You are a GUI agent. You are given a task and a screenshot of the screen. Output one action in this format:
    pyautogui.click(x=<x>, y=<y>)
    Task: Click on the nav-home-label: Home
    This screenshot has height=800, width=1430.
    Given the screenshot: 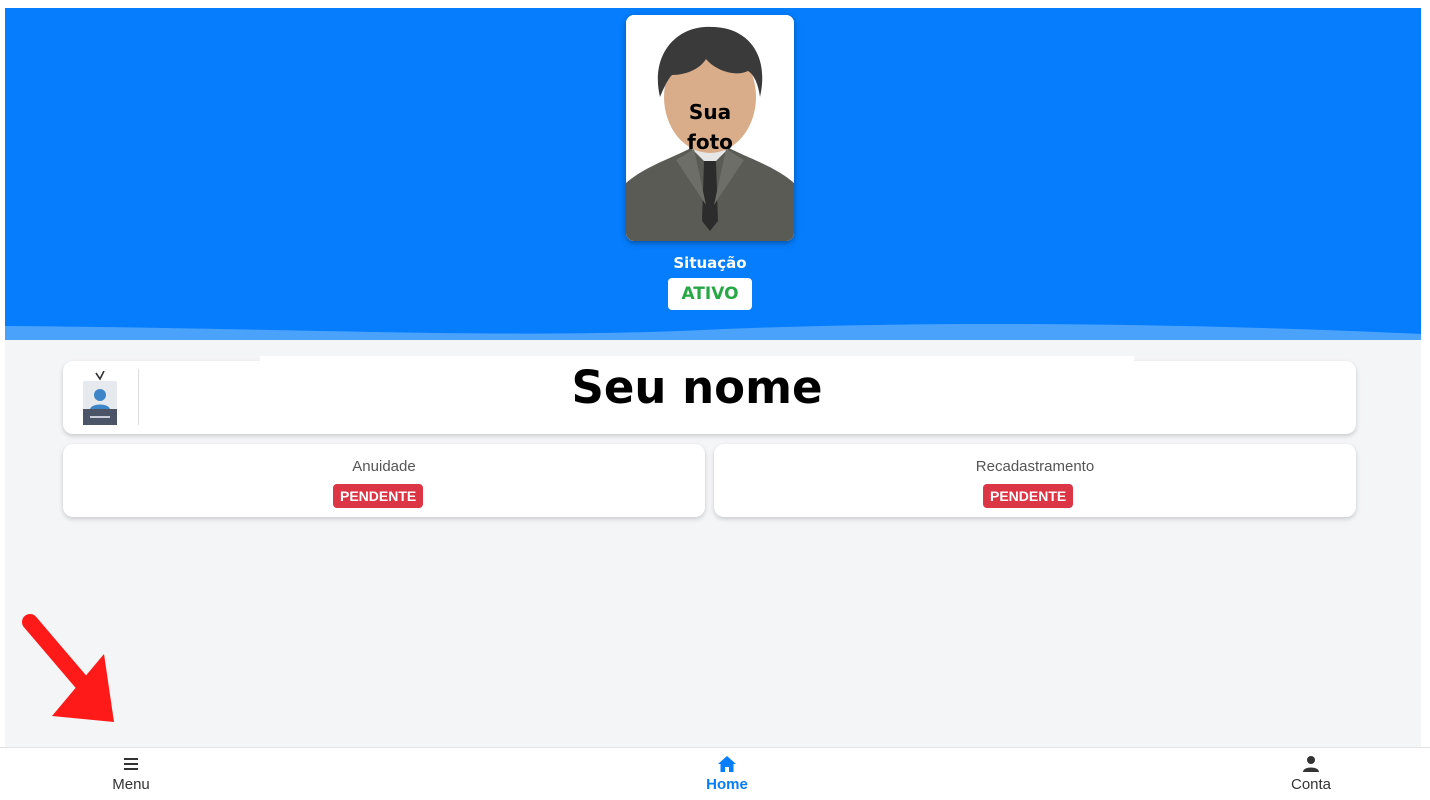 What is the action you would take?
    pyautogui.click(x=727, y=784)
    